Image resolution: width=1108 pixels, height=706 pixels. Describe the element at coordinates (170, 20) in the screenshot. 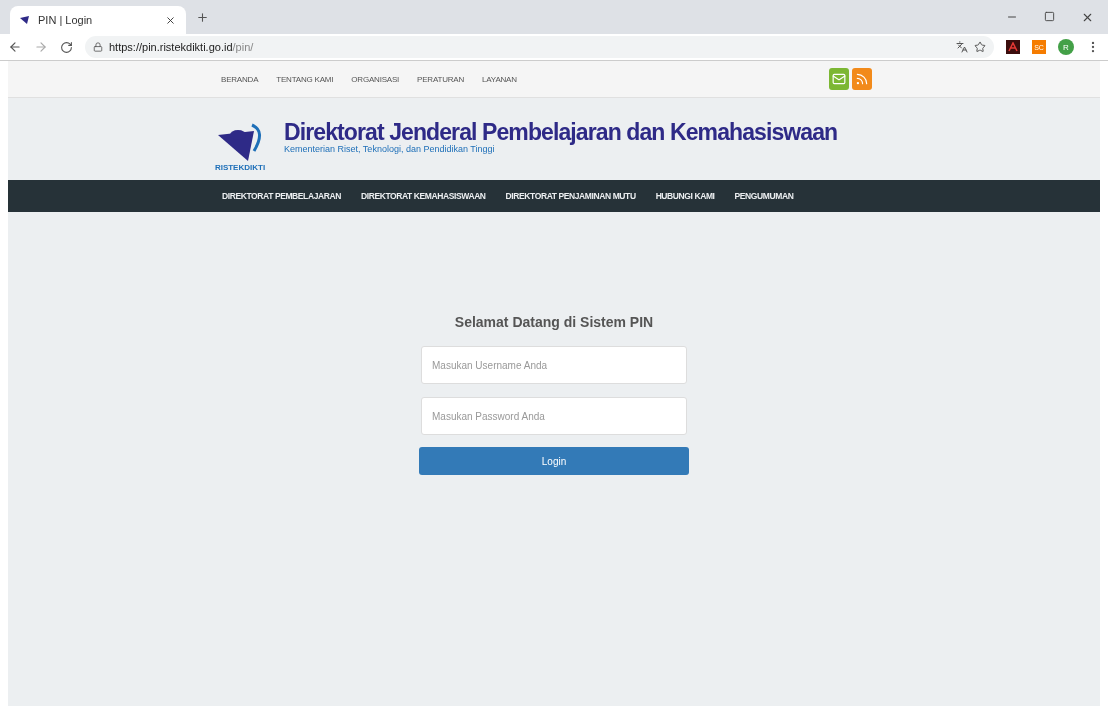

I see `close-icon` at that location.